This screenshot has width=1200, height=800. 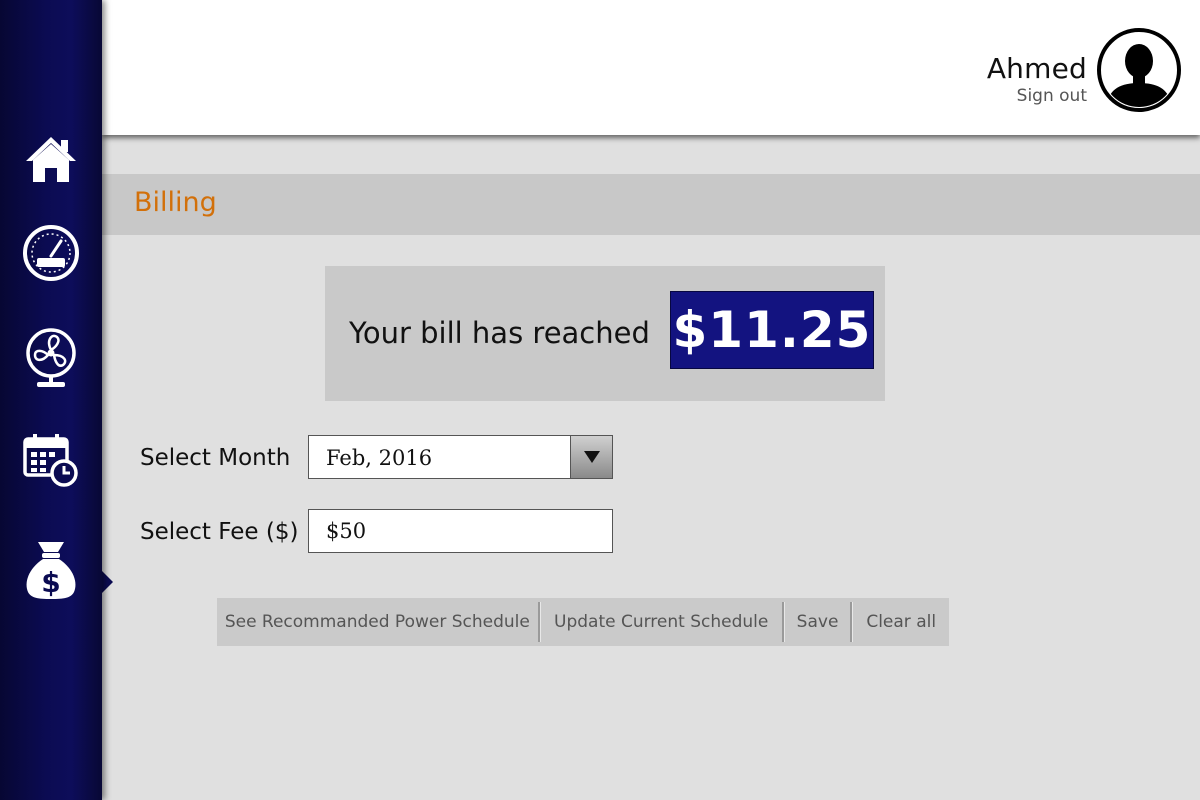 What do you see at coordinates (215, 458) in the screenshot?
I see `month-label: Select Month` at bounding box center [215, 458].